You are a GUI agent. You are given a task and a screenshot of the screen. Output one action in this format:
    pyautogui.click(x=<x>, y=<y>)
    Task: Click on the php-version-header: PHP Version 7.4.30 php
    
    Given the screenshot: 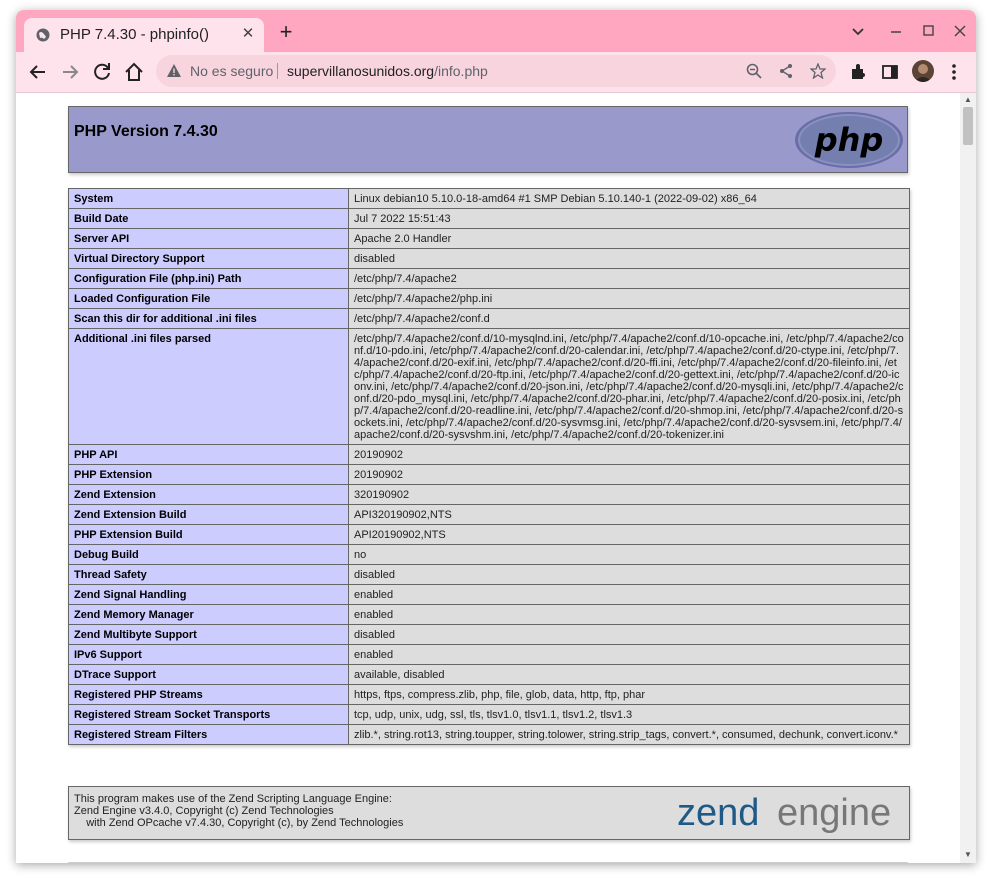 What is the action you would take?
    pyautogui.click(x=488, y=139)
    